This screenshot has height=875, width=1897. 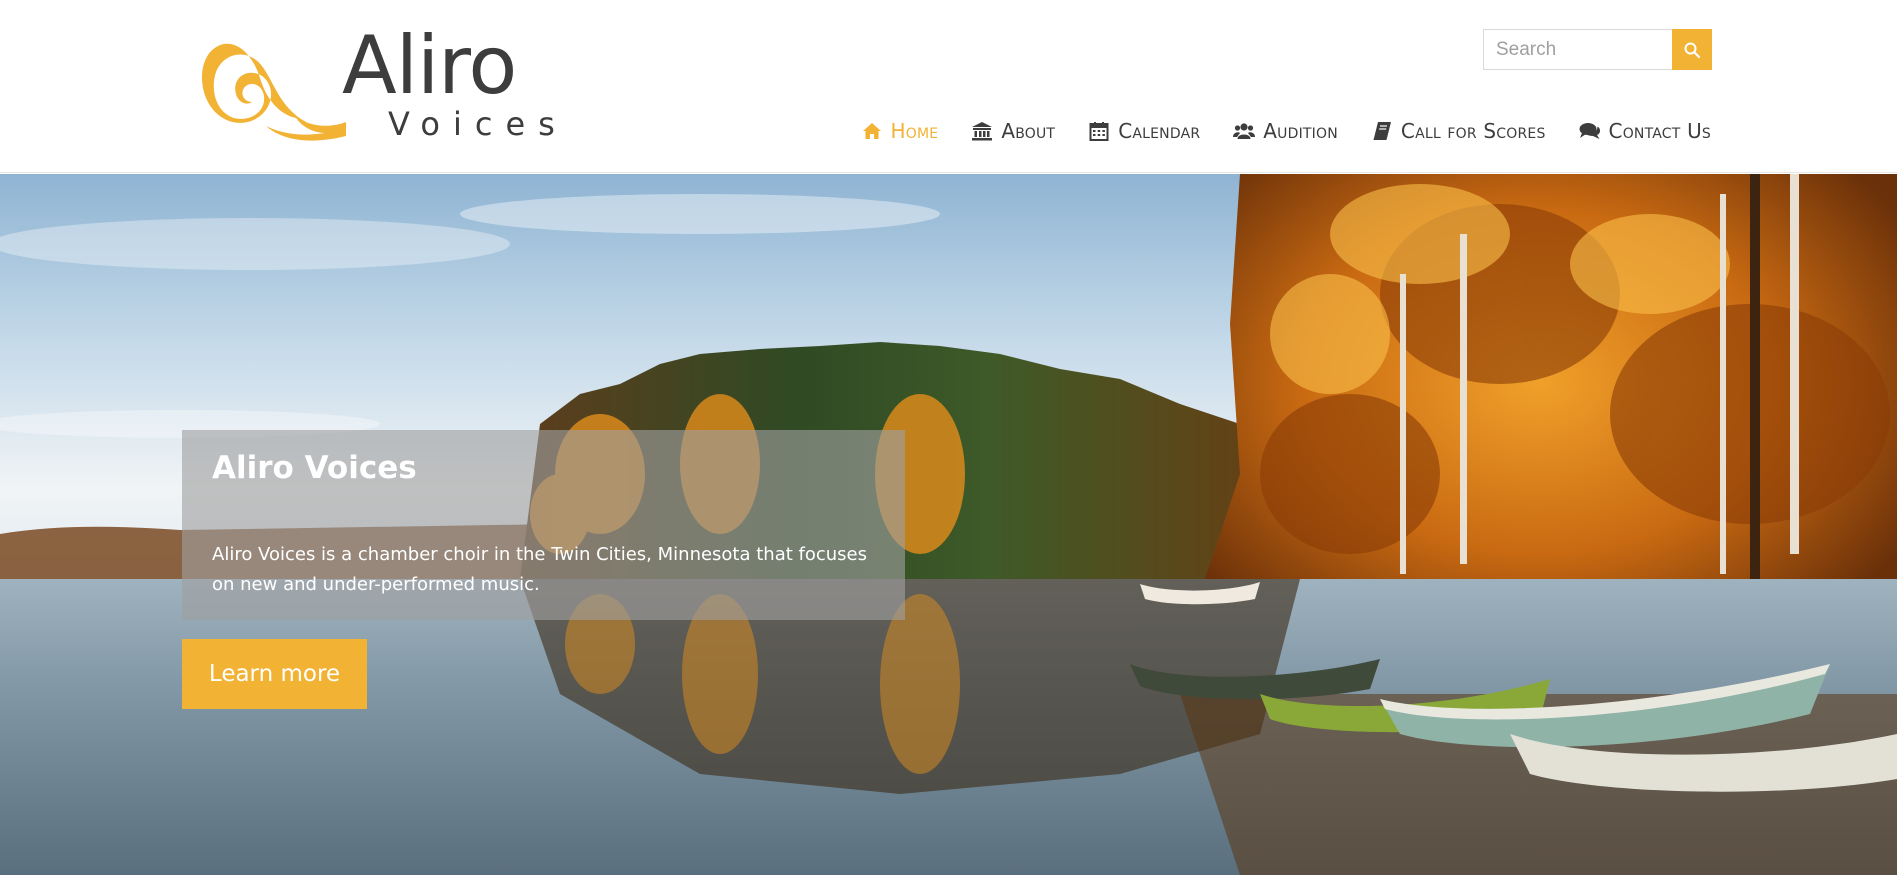 I want to click on search-icon, so click(x=1692, y=50).